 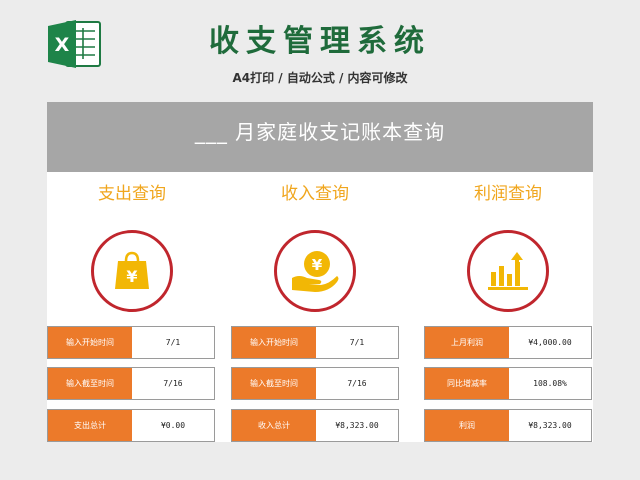 What do you see at coordinates (62, 45) in the screenshot?
I see `svg-text: X` at bounding box center [62, 45].